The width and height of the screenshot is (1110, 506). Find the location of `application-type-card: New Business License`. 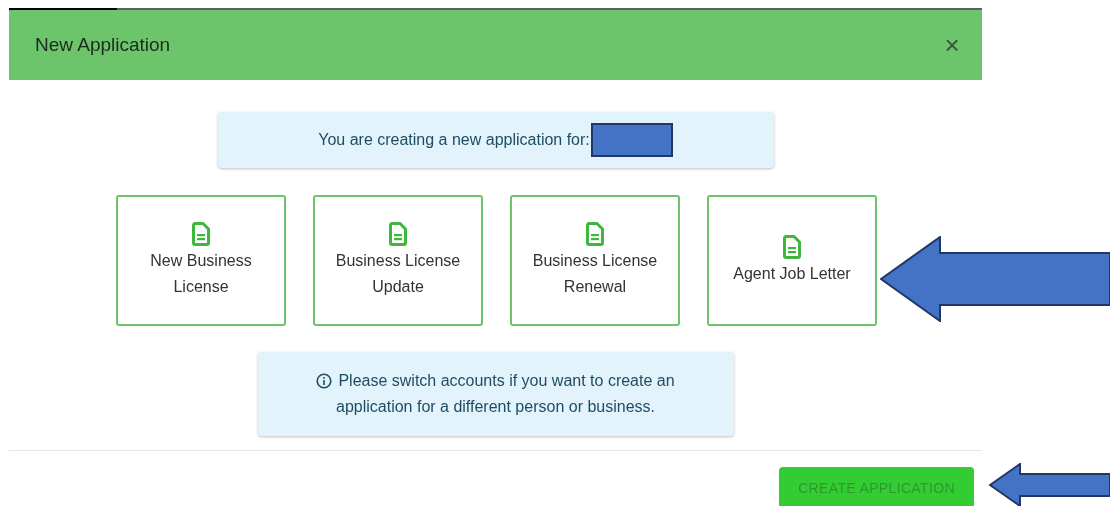

application-type-card: New Business License is located at coordinates (201, 260).